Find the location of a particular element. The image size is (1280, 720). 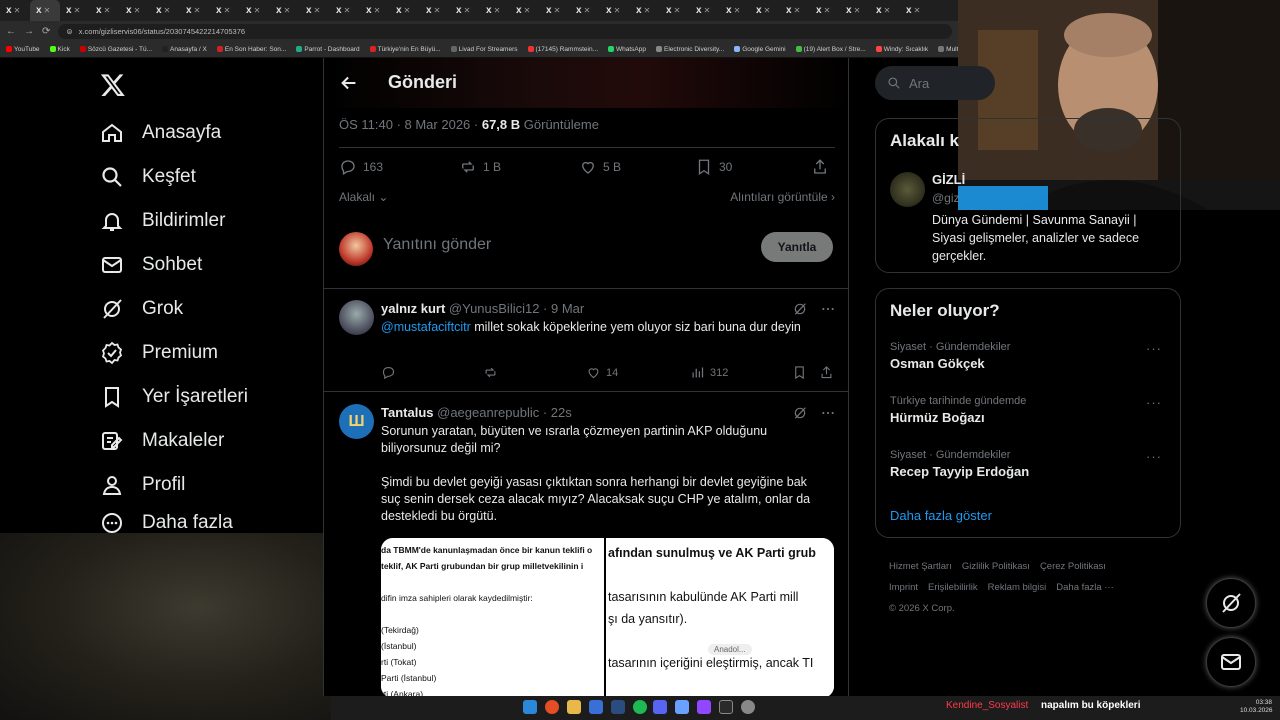

search-input: Ara is located at coordinates (935, 83).